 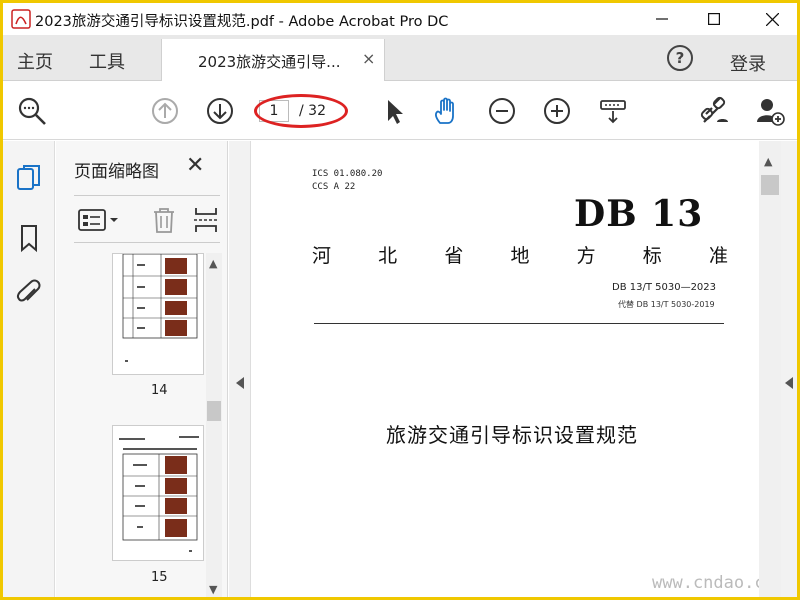 I want to click on attachment-icon, so click(x=29, y=294).